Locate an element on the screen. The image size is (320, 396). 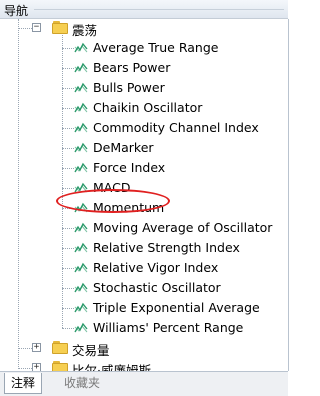
tree-item-moving-average-of-oscillator: Moving Average of Oscillator is located at coordinates (143, 228).